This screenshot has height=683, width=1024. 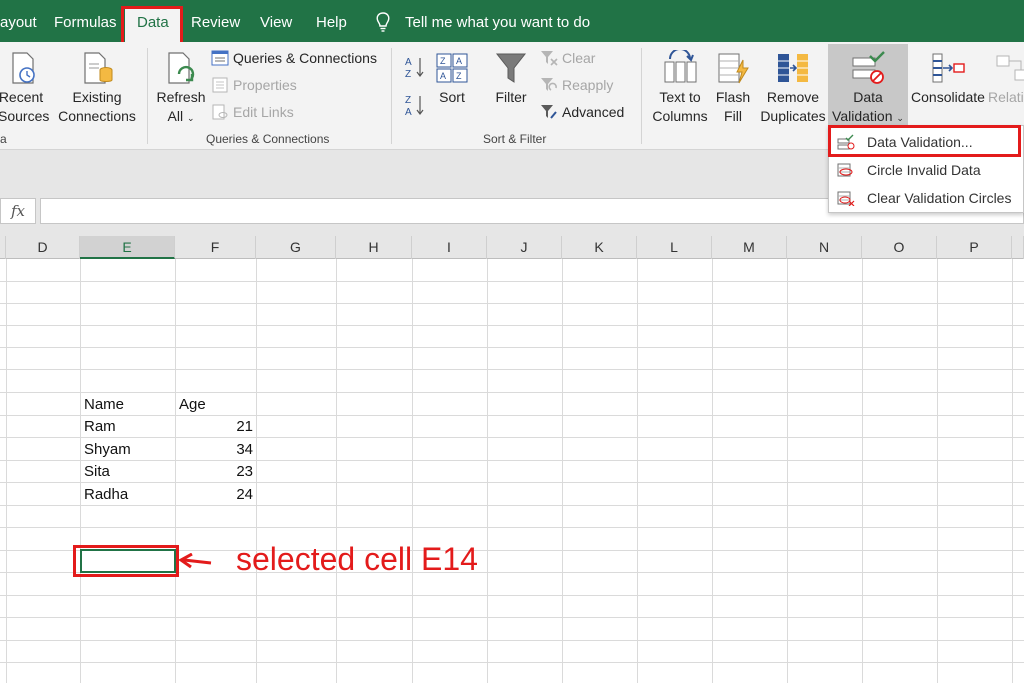 I want to click on filter-button: Filter, so click(x=511, y=78).